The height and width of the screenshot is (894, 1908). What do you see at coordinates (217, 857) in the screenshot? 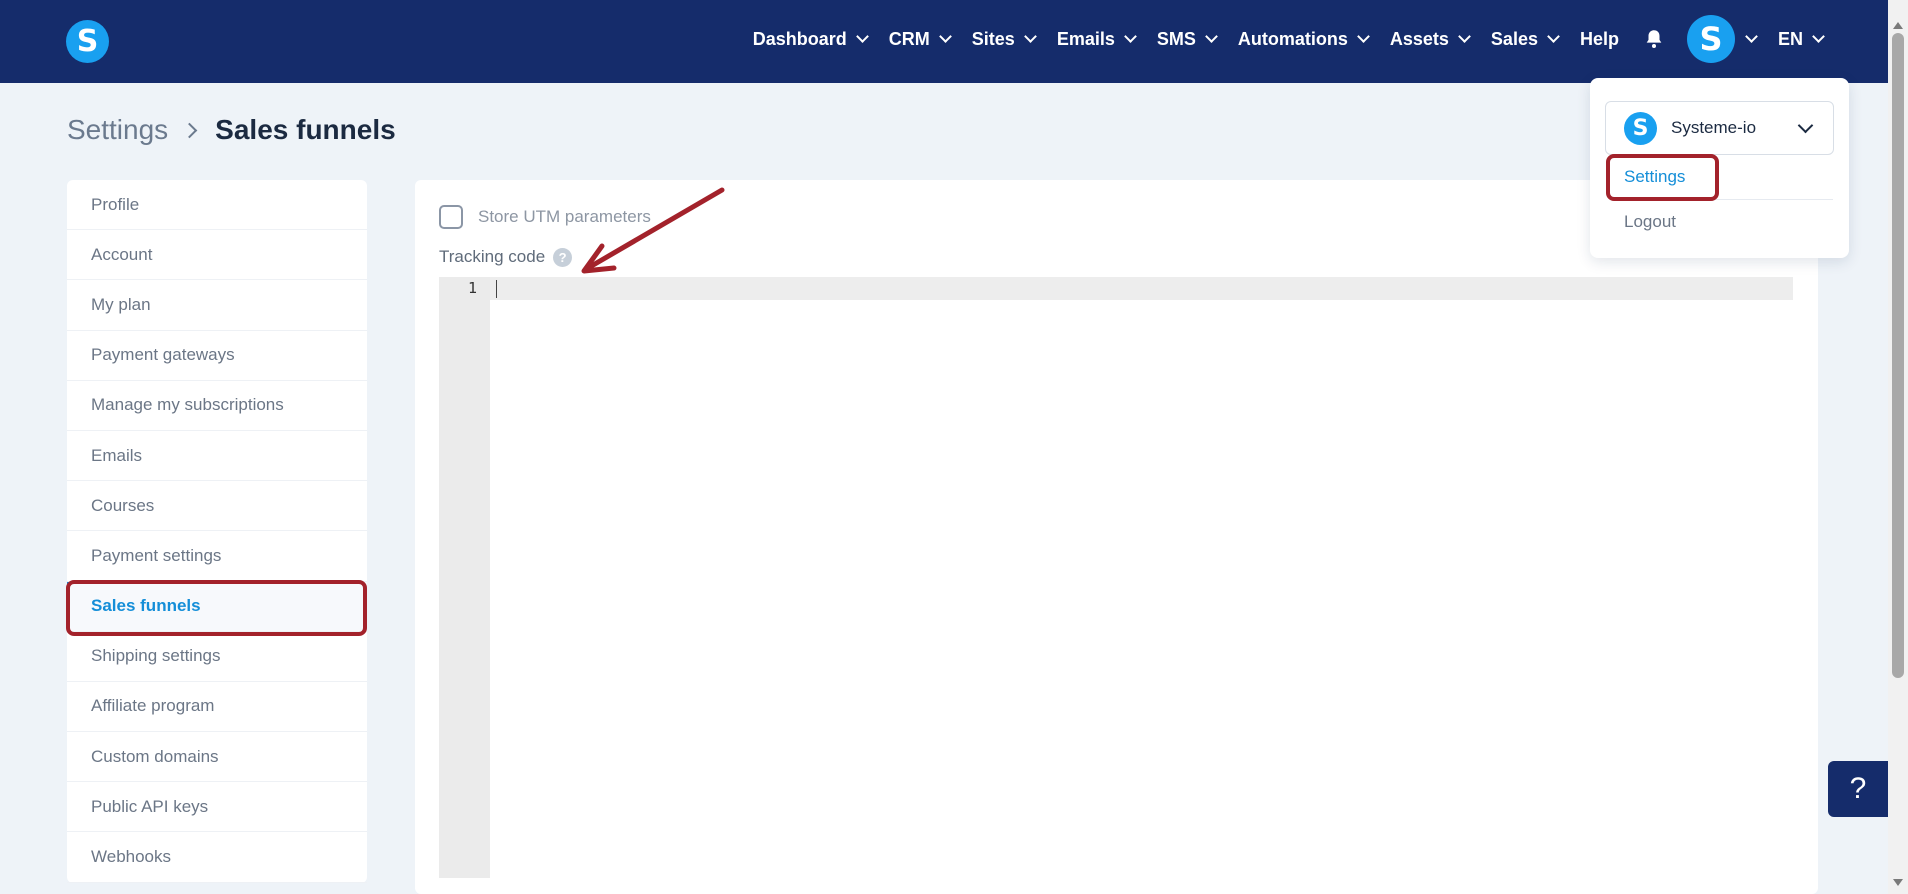
I see `sidebar-item-webhooks: Webhooks` at bounding box center [217, 857].